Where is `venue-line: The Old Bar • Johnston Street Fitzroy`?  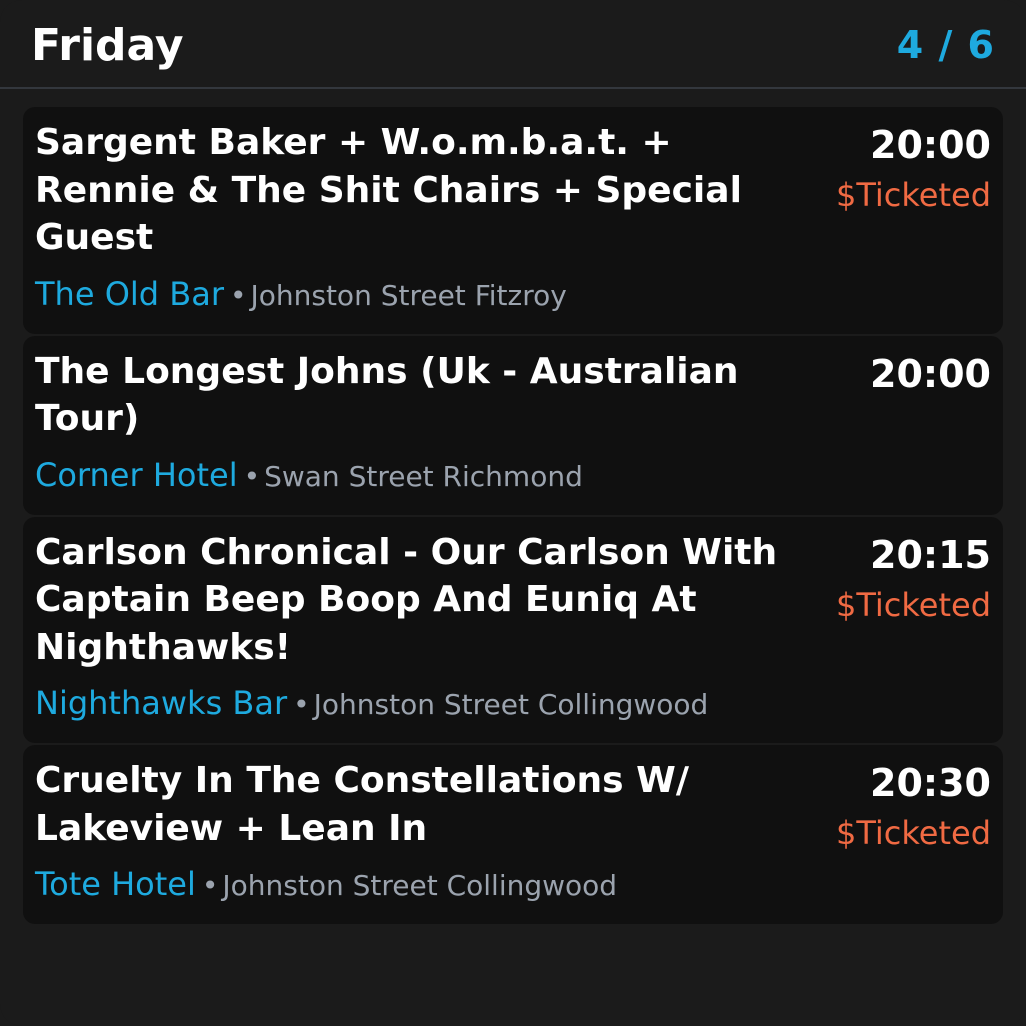
venue-line: The Old Bar • Johnston Street Fitzroy is located at coordinates (420, 297).